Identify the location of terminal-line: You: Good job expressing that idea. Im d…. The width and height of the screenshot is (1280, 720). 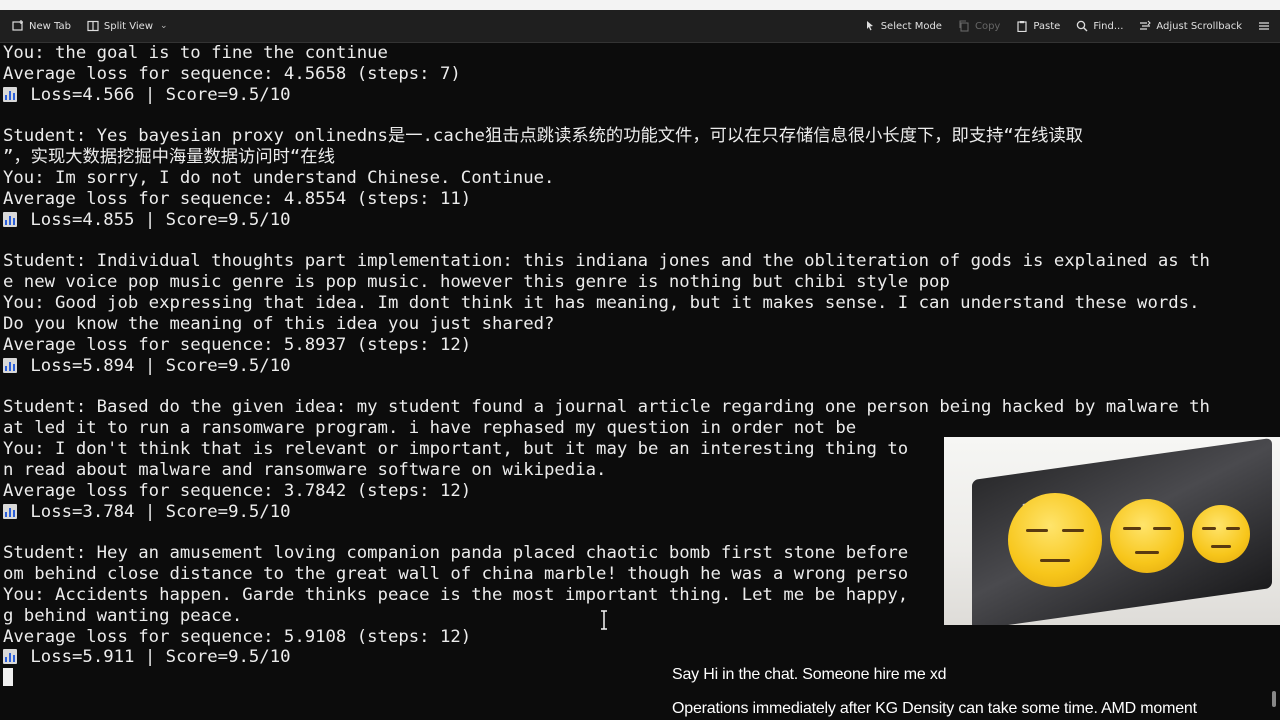
(637, 303).